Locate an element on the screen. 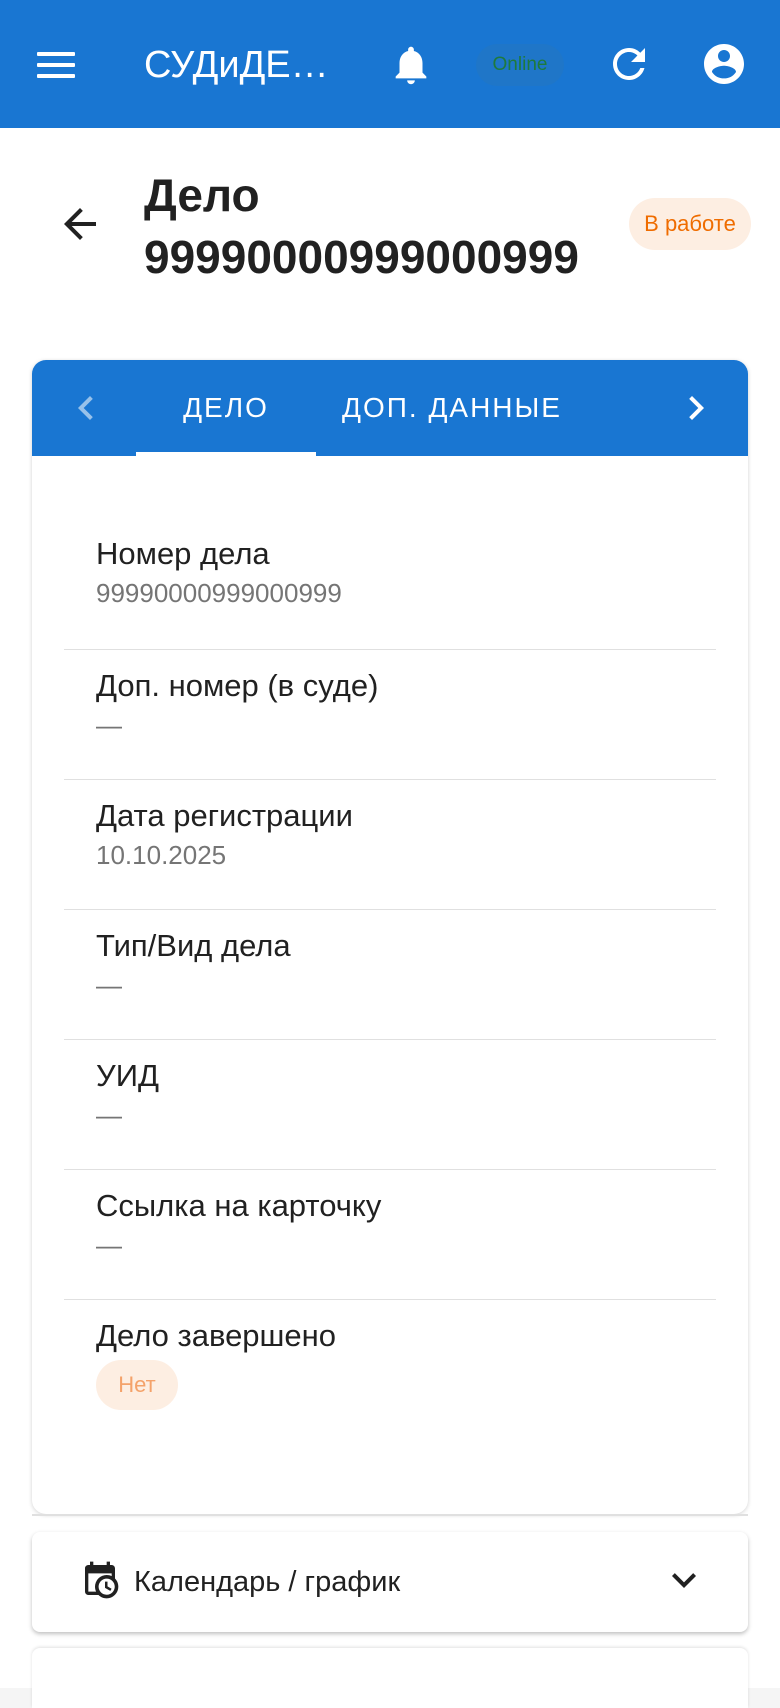 Image resolution: width=780 pixels, height=1708 pixels. field-label: Доп. номер (в суде) is located at coordinates (237, 685).